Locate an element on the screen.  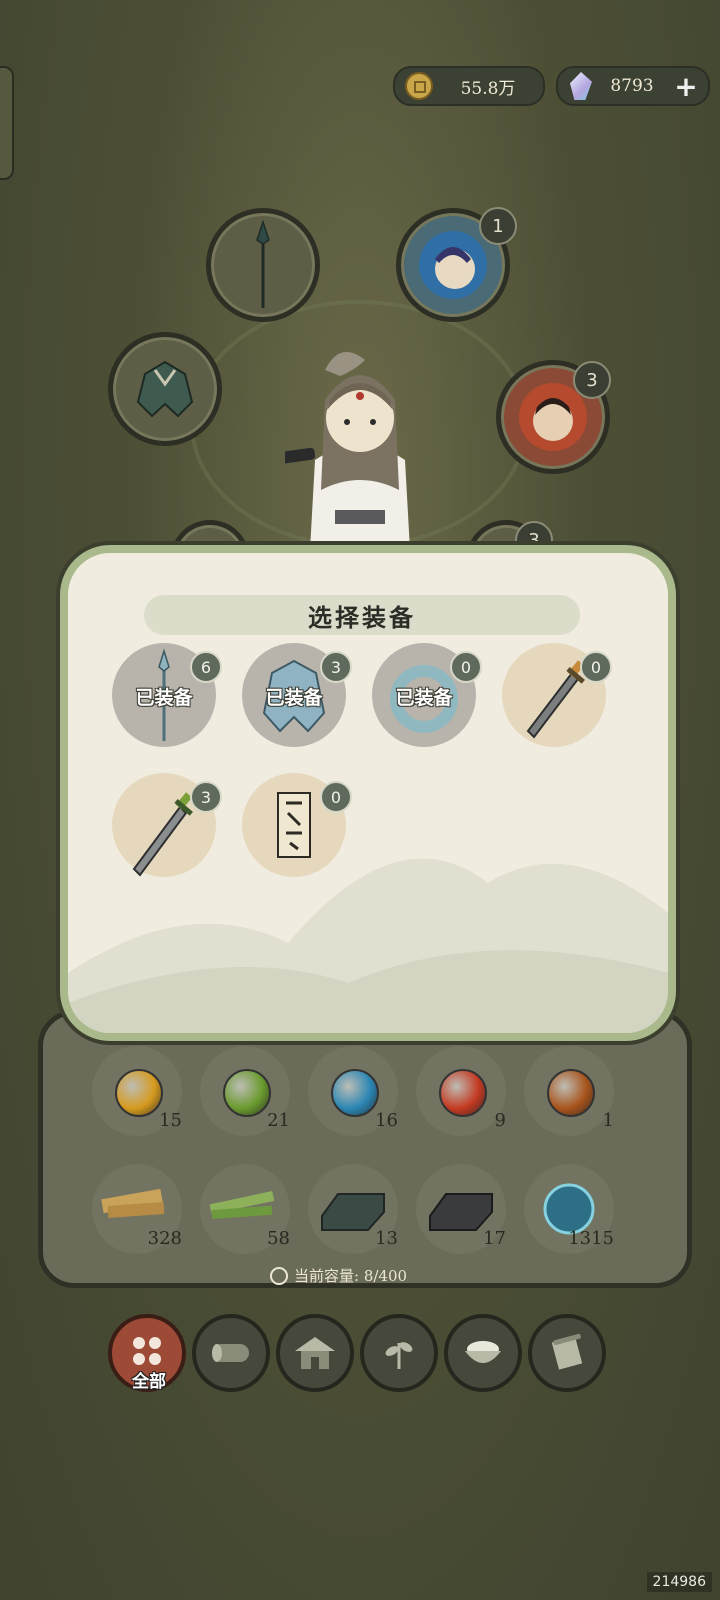
item-count: 16 is located at coordinates (386, 1120).